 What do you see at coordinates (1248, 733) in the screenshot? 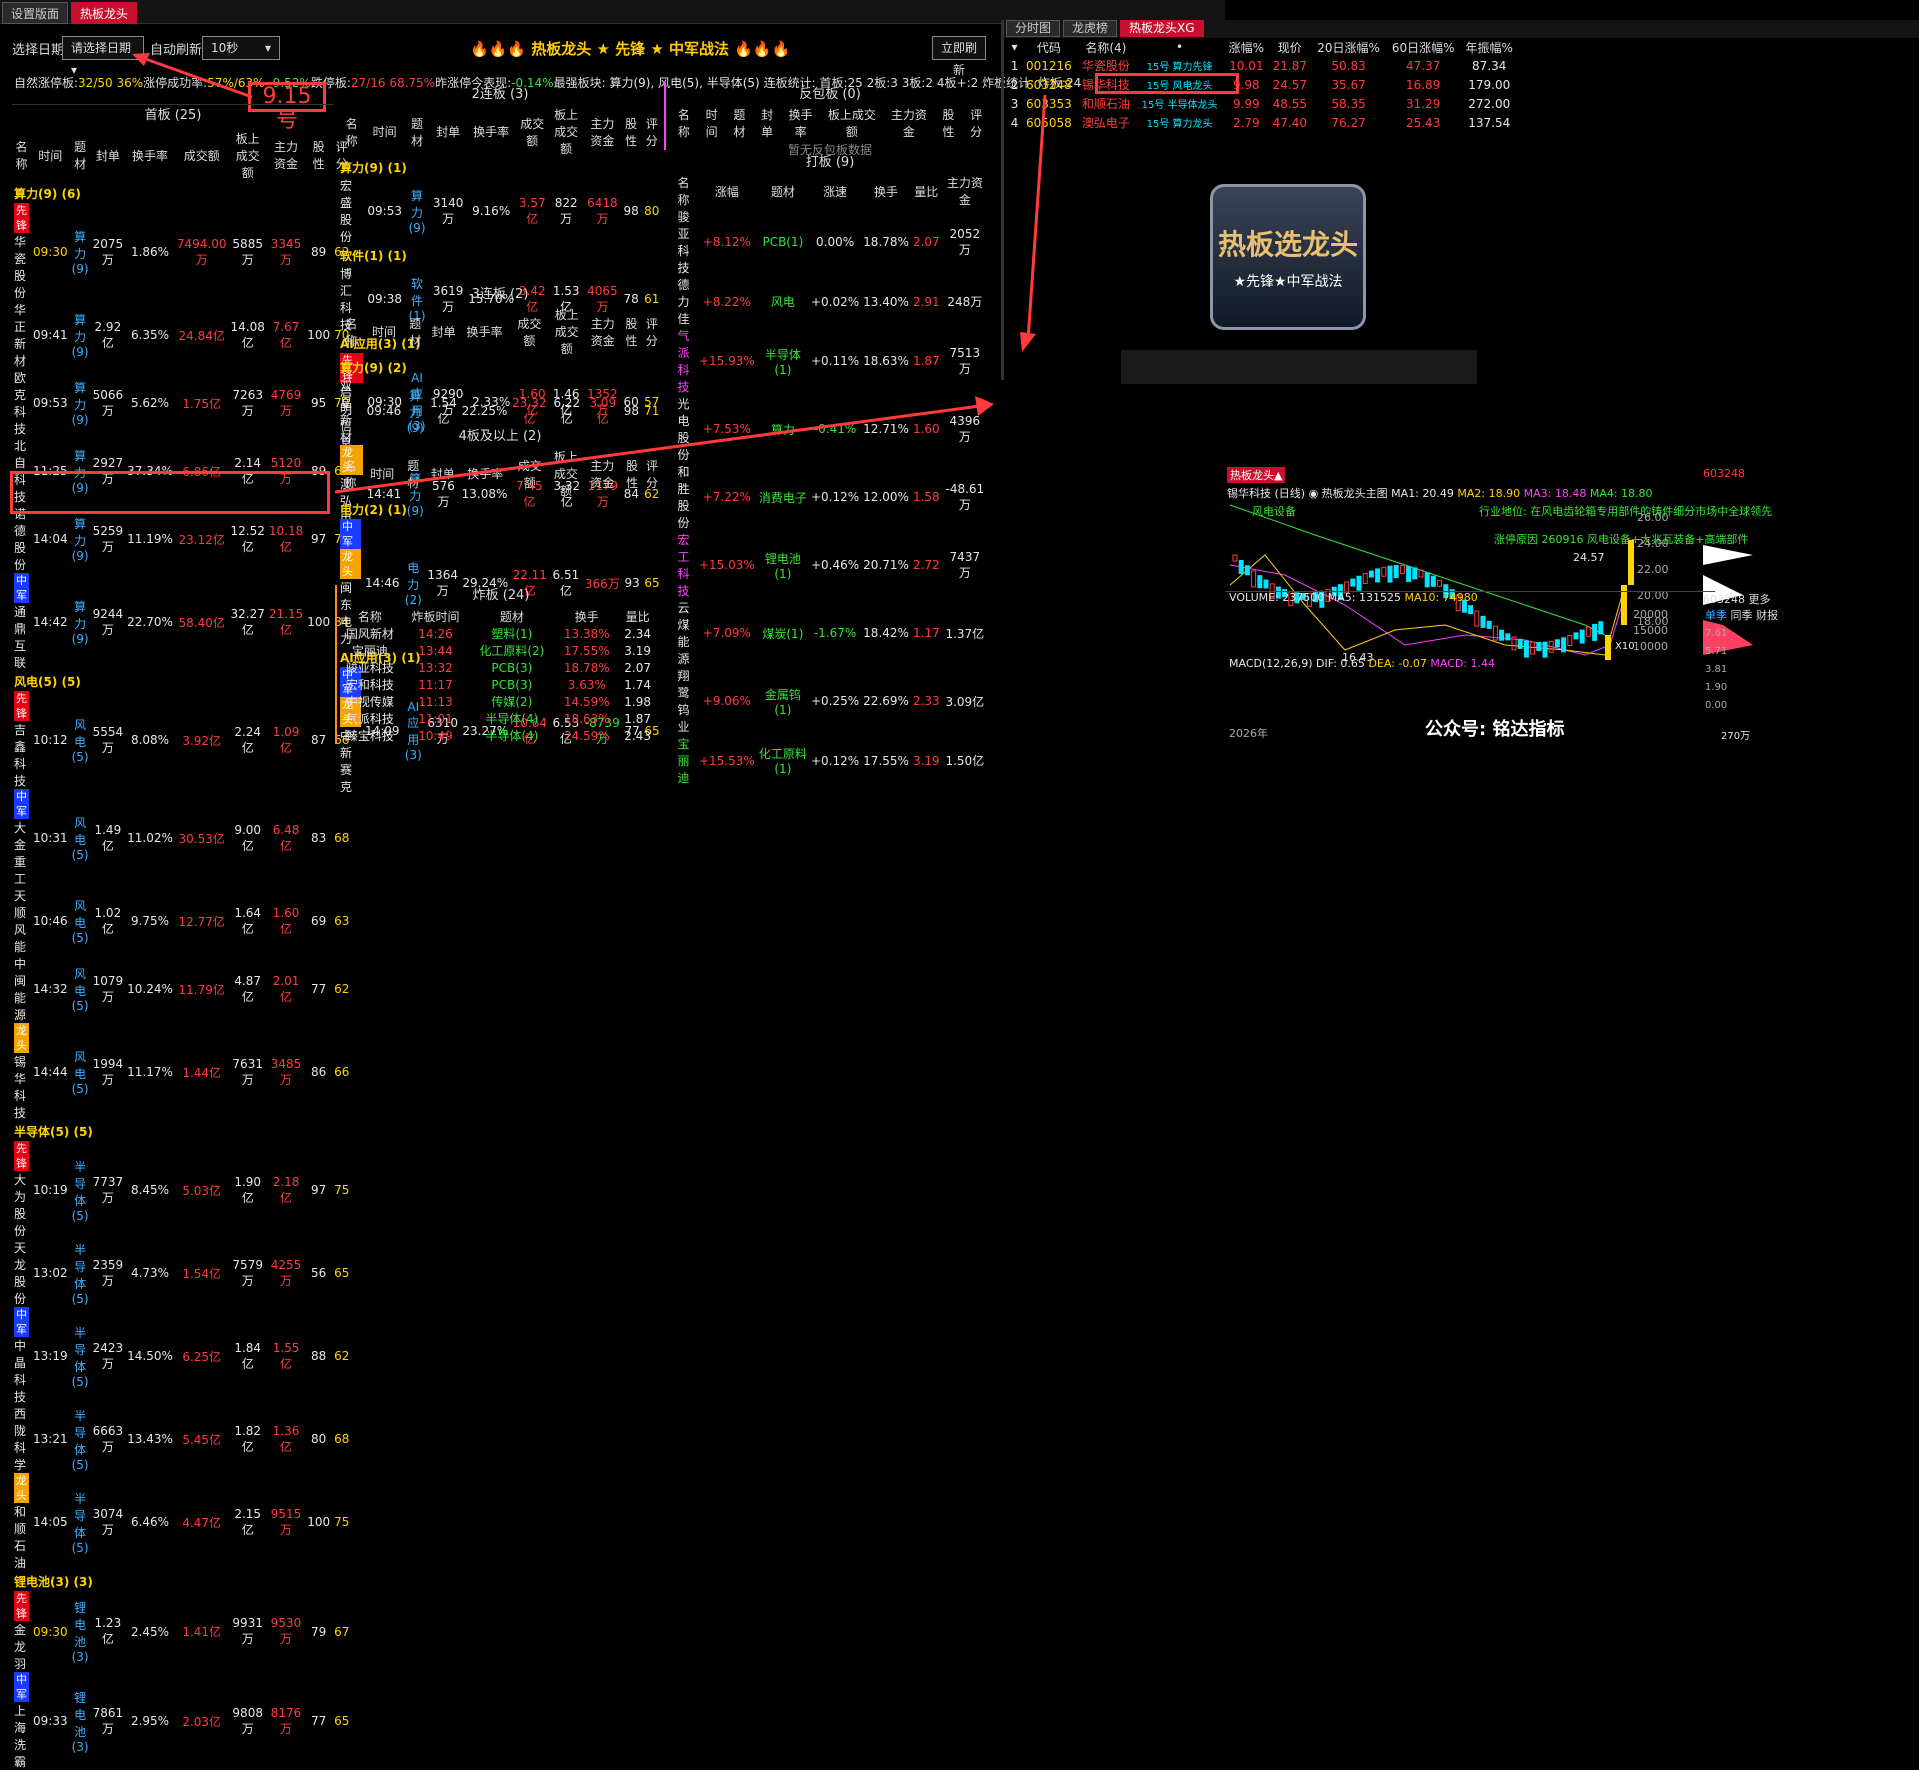
I see `date-axis: 2026年` at bounding box center [1248, 733].